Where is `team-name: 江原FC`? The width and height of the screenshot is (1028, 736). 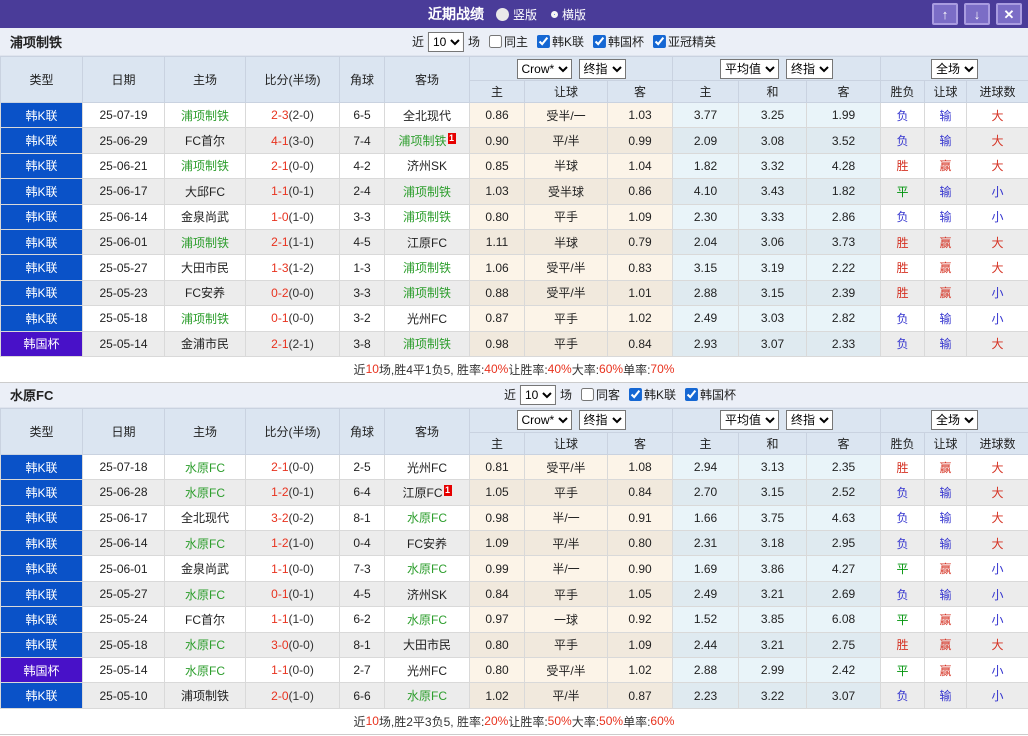
team-name: 江原FC is located at coordinates (422, 492).